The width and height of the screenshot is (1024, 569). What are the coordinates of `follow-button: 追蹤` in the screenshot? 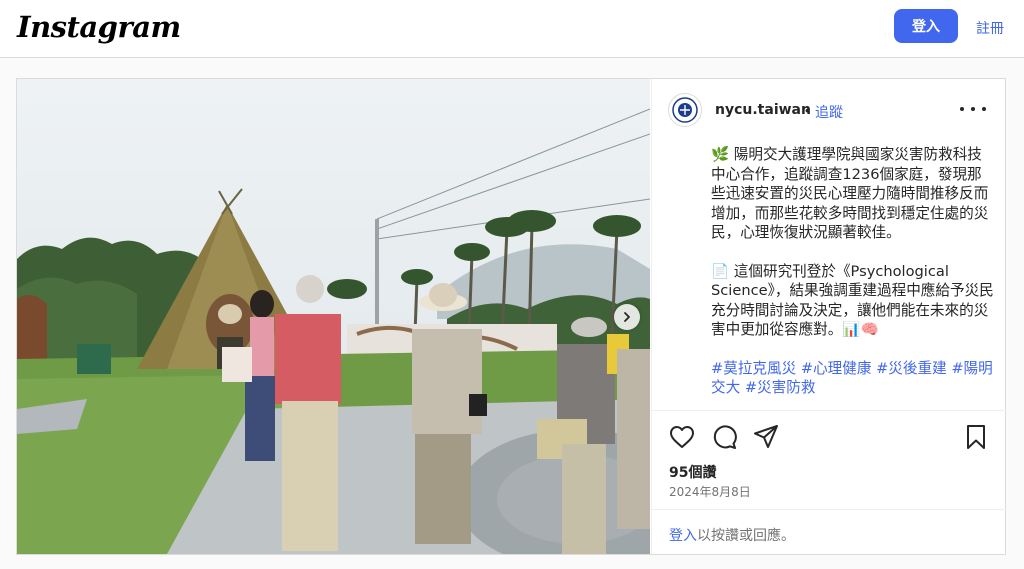 It's located at (829, 112).